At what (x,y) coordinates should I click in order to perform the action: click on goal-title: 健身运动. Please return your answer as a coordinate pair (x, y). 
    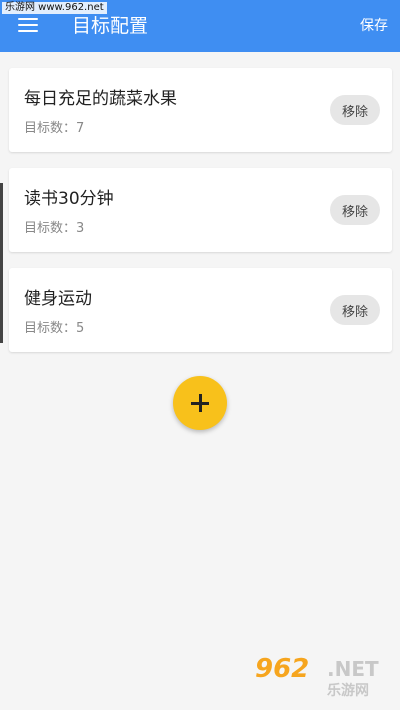
    Looking at the image, I should click on (58, 299).